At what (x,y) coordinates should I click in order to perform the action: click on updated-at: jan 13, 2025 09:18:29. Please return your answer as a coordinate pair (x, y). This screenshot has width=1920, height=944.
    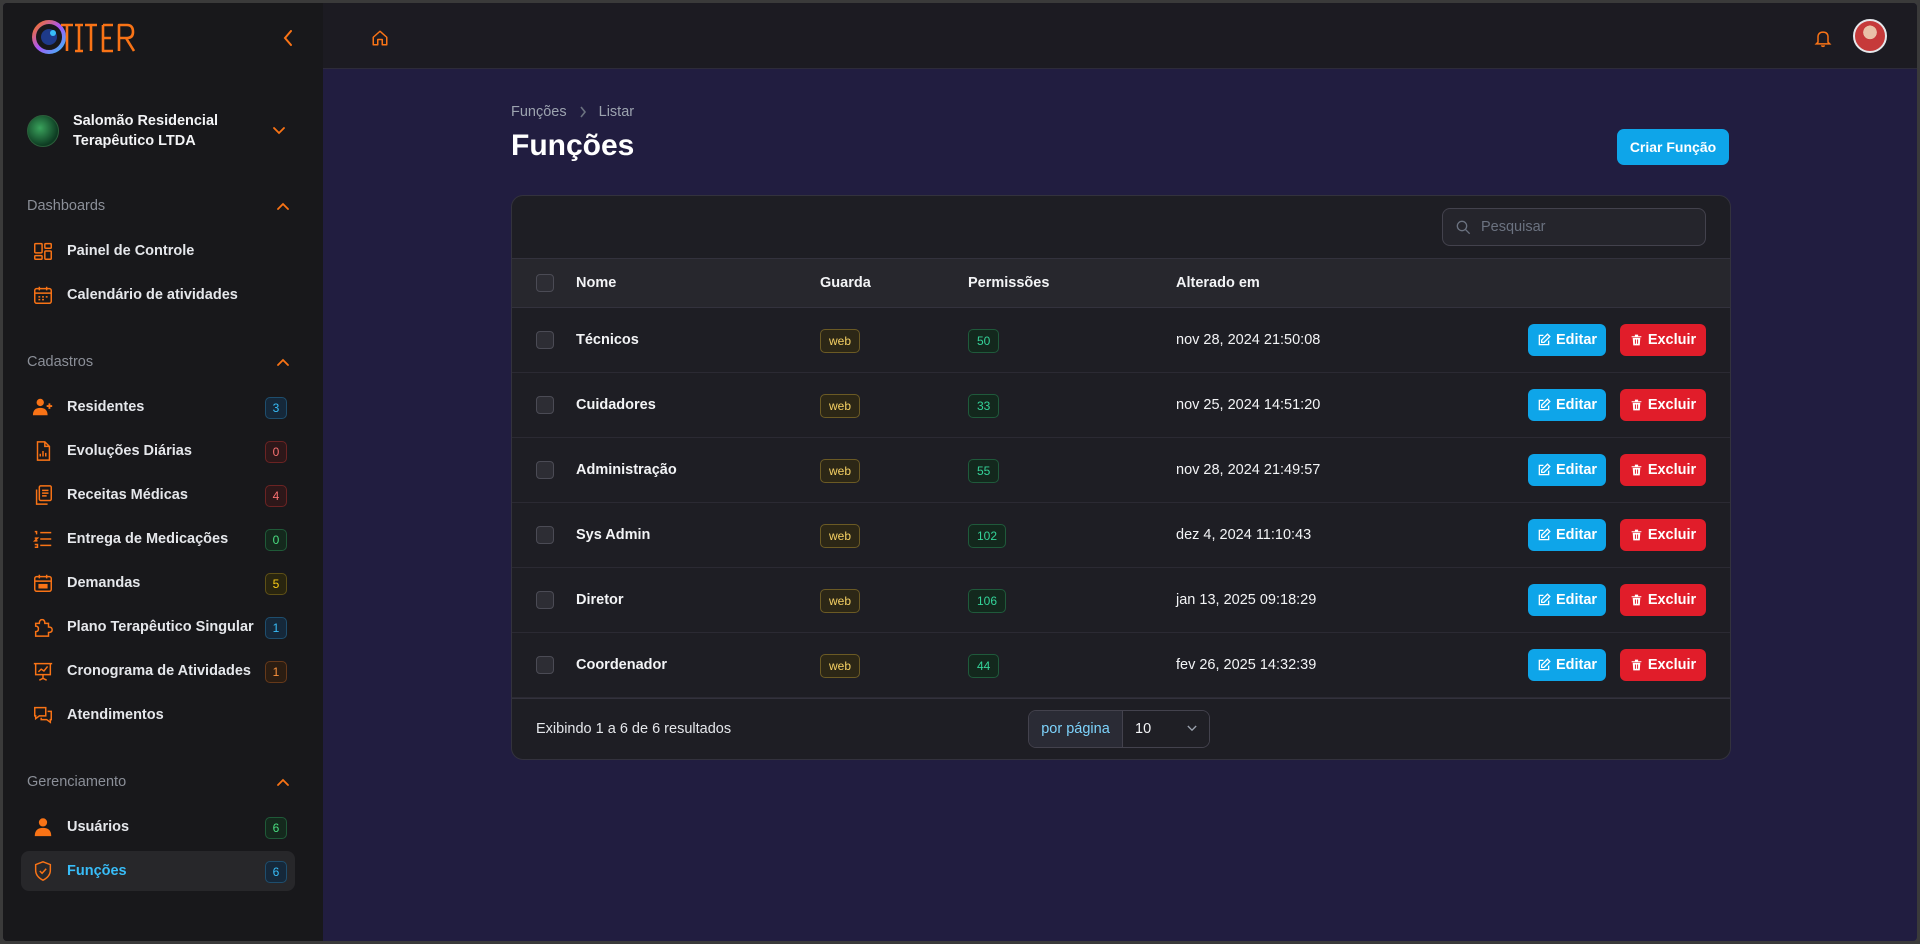
    Looking at the image, I should click on (1246, 600).